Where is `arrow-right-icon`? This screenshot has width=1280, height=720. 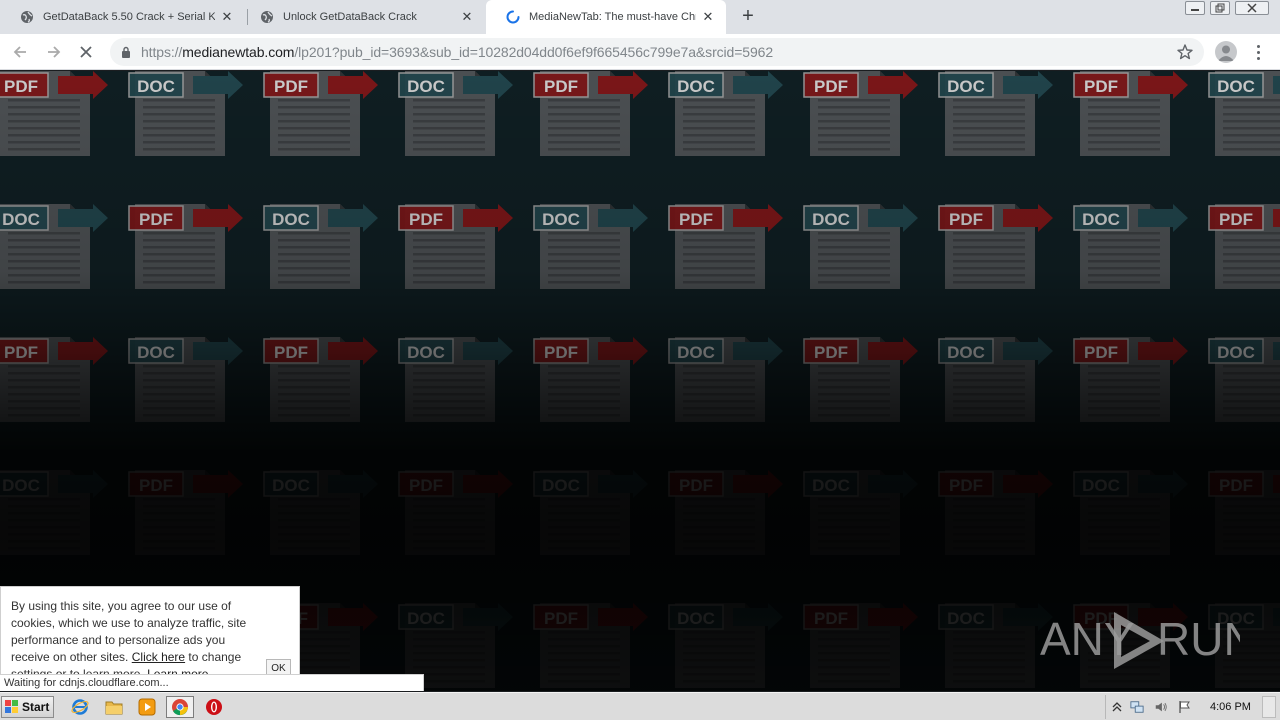 arrow-right-icon is located at coordinates (54, 52).